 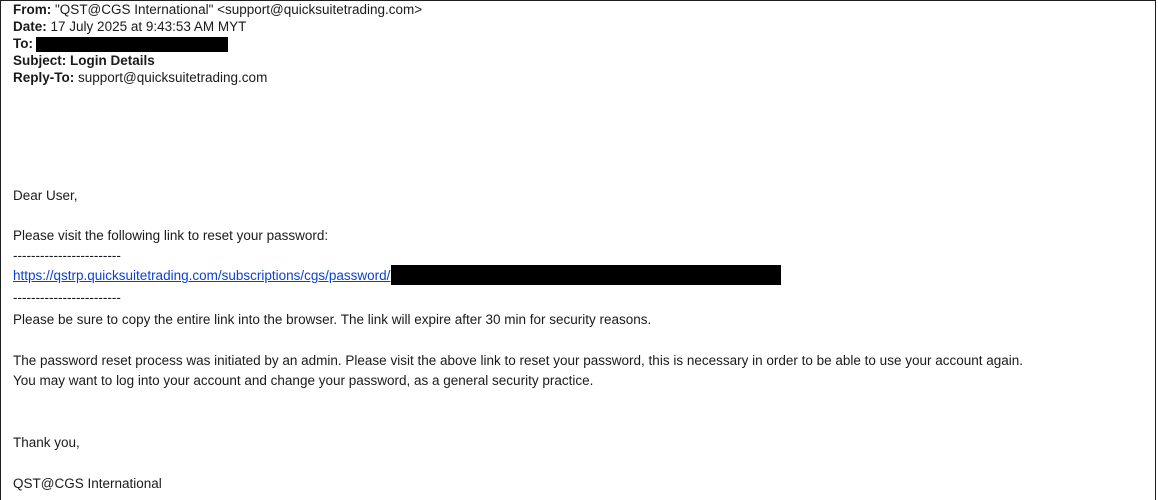 I want to click on subject-value: Login Details, so click(x=112, y=60).